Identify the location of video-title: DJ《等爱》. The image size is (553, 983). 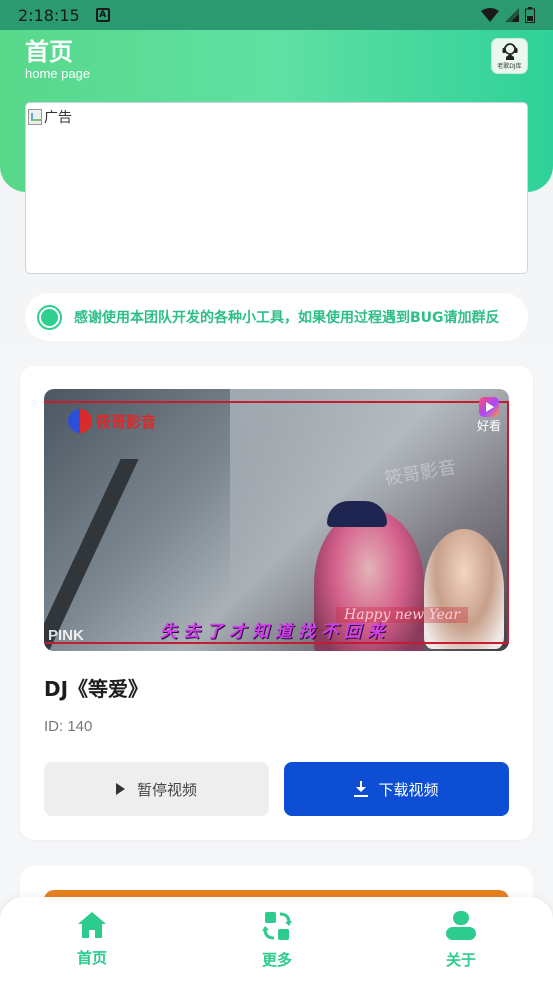
(96, 689).